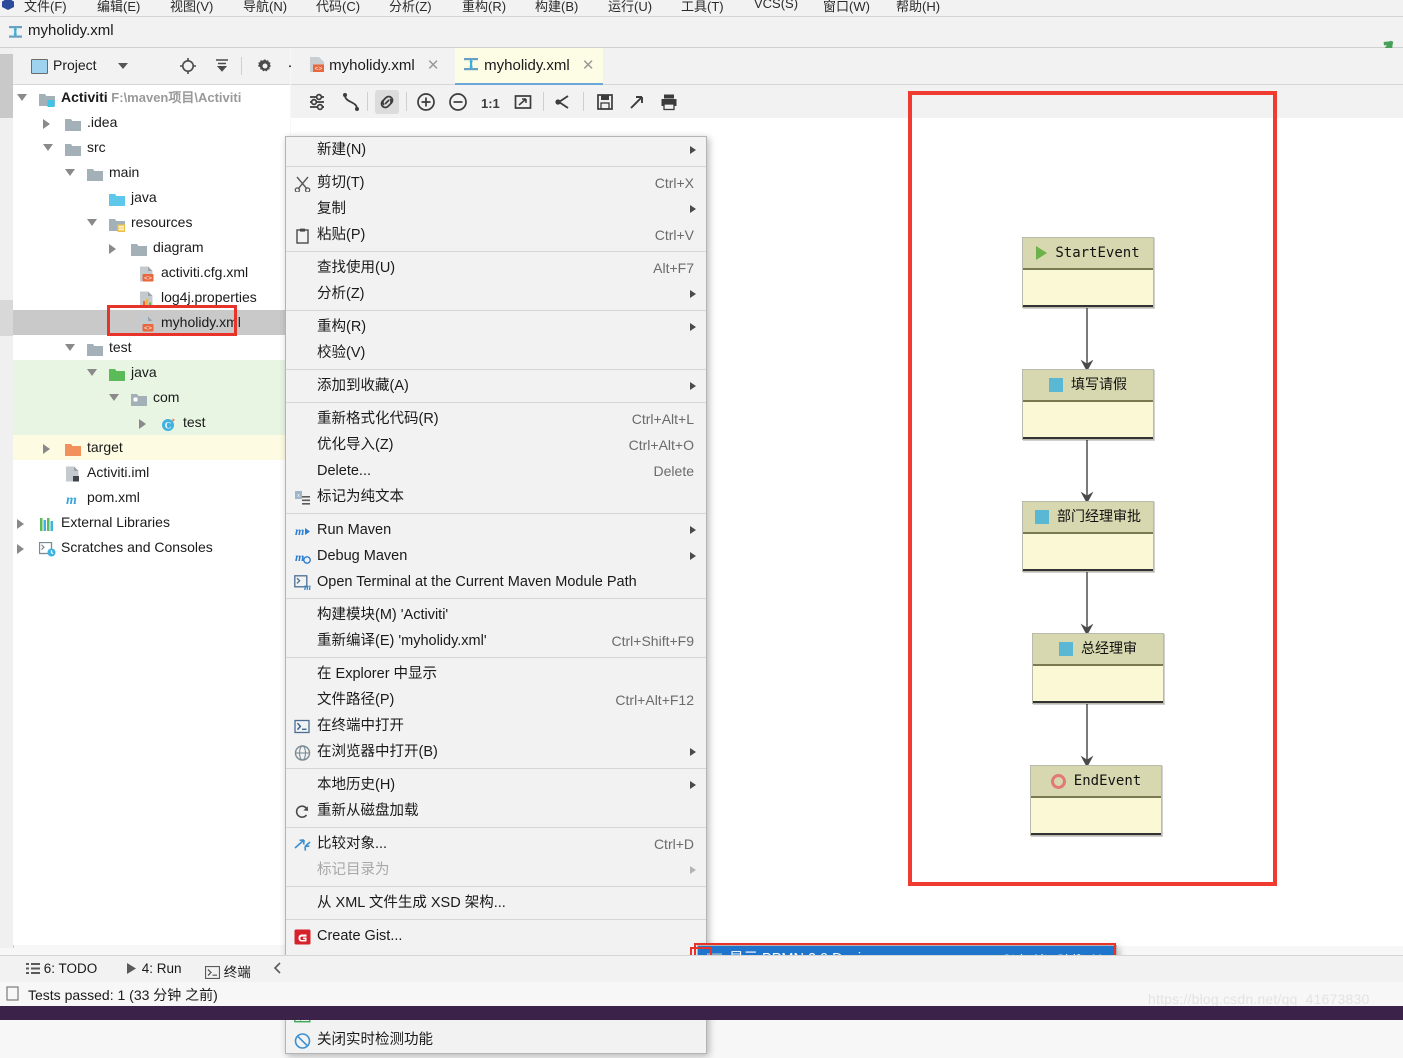 This screenshot has width=1403, height=1058. I want to click on menu-item-file: 文件(F), so click(45, 7).